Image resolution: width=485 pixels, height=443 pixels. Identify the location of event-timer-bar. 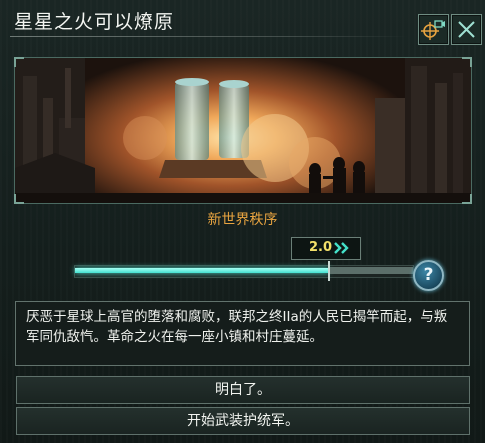
(244, 271).